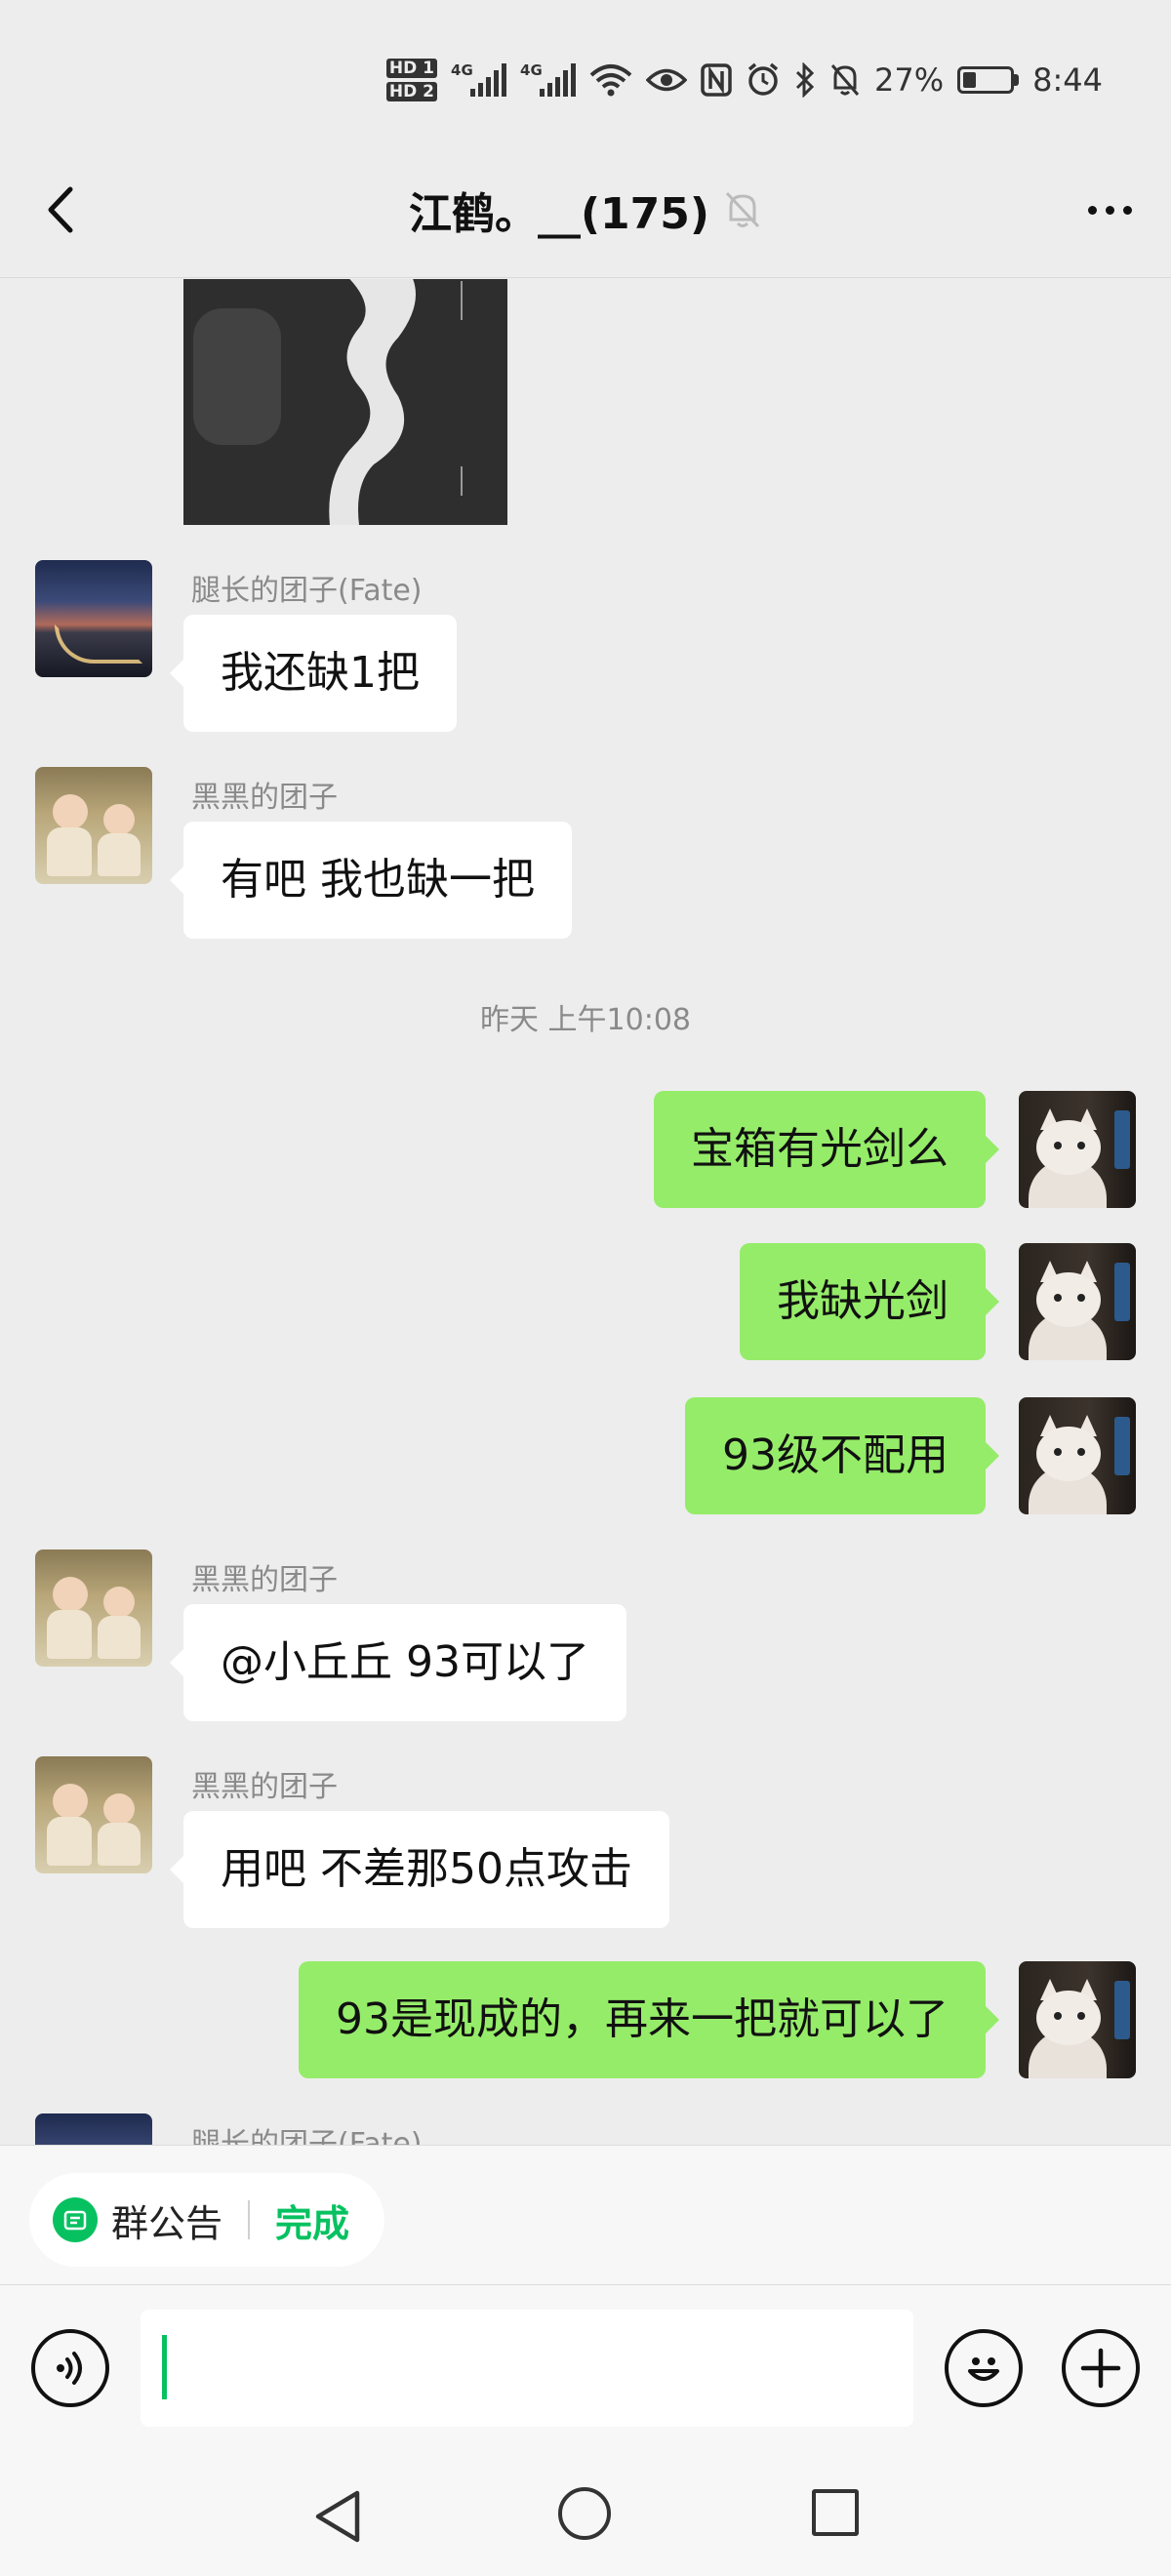 The height and width of the screenshot is (2576, 1171). What do you see at coordinates (1109, 210) in the screenshot?
I see `more-button` at bounding box center [1109, 210].